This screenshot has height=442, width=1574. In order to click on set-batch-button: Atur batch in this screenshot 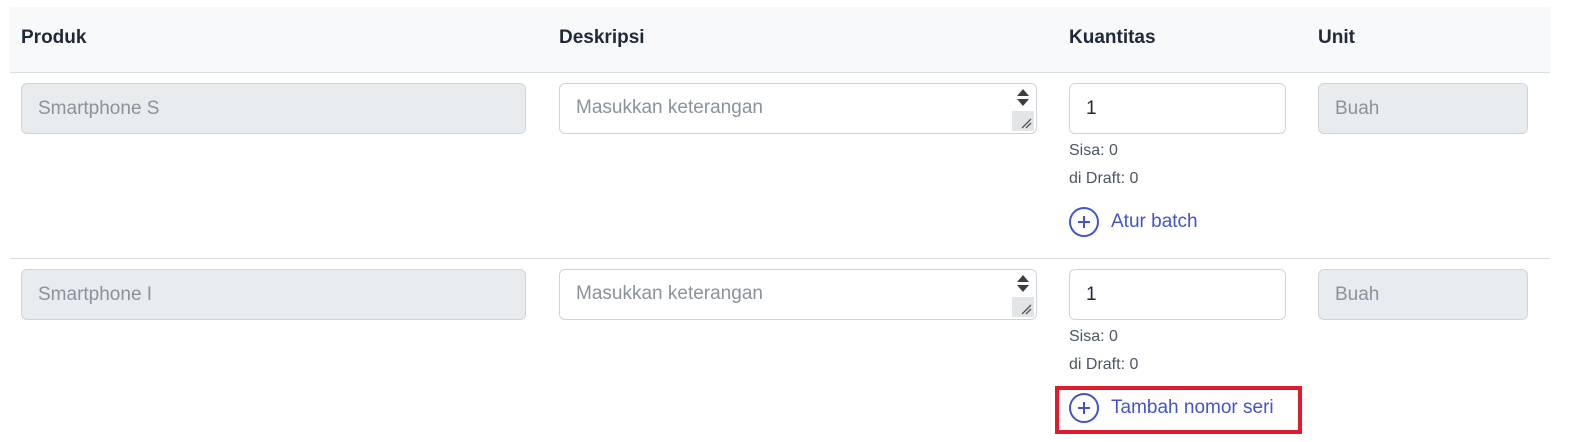, I will do `click(1133, 222)`.